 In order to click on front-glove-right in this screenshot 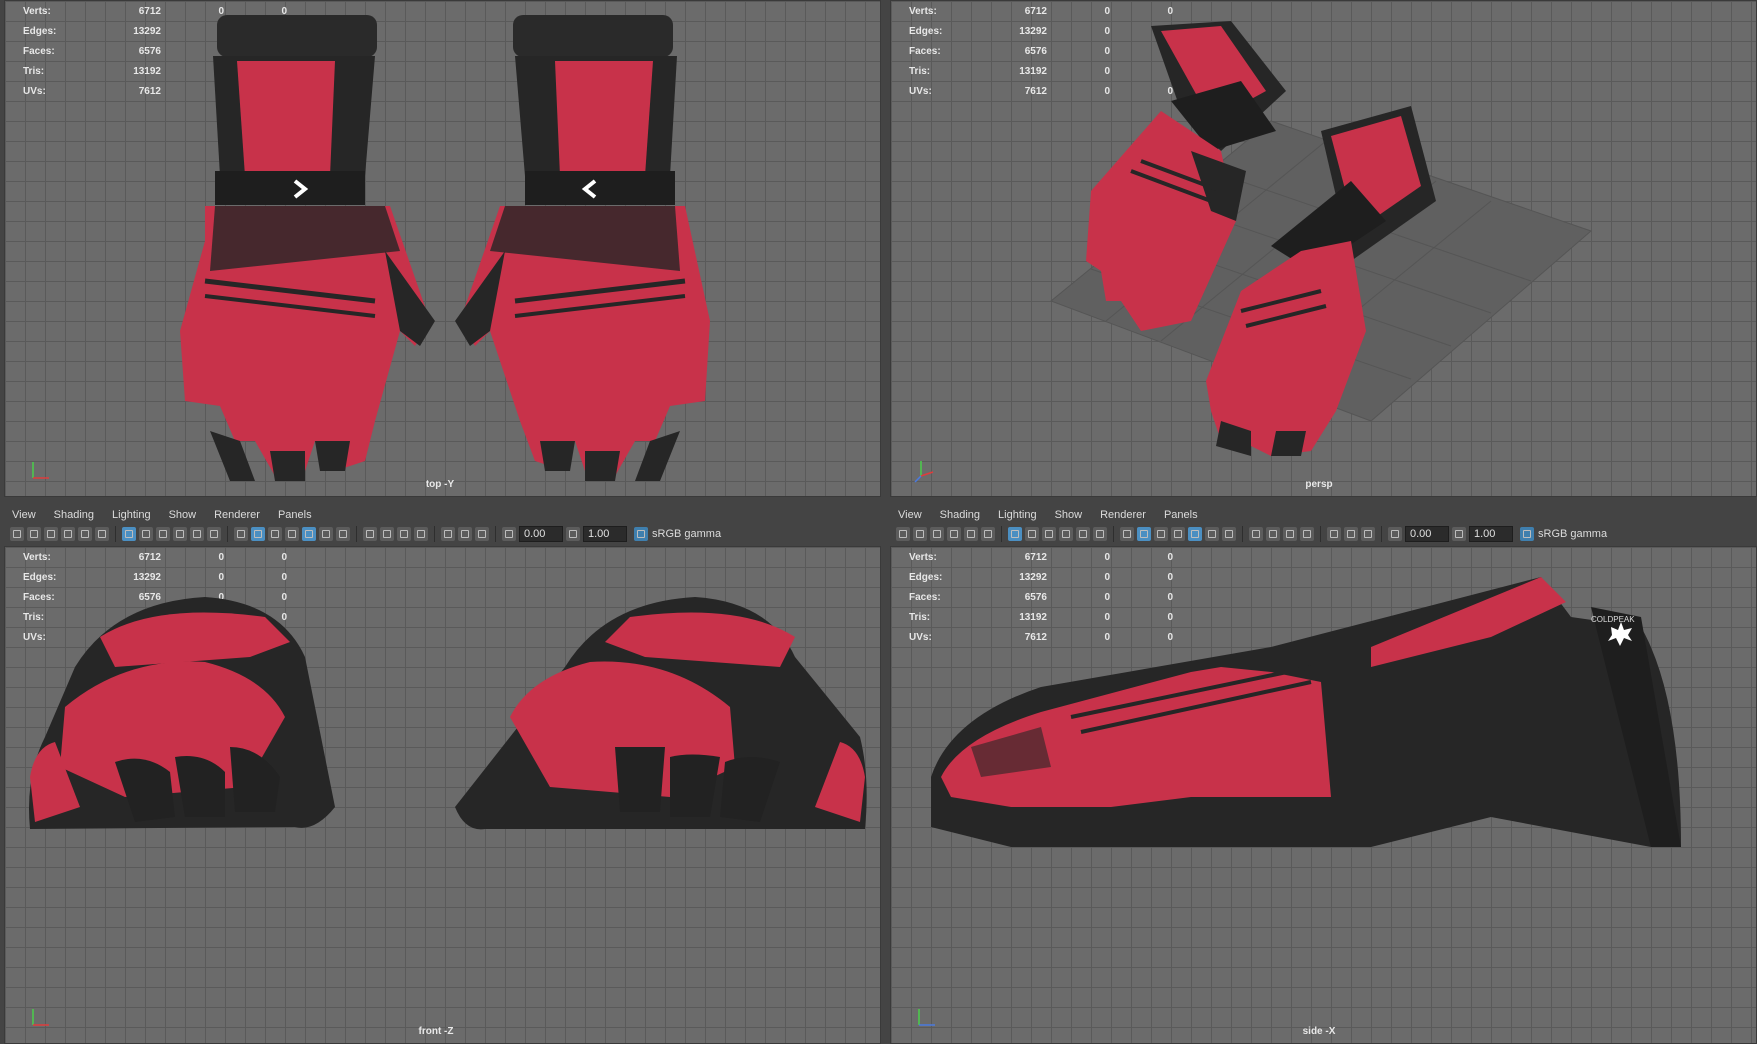, I will do `click(661, 713)`.